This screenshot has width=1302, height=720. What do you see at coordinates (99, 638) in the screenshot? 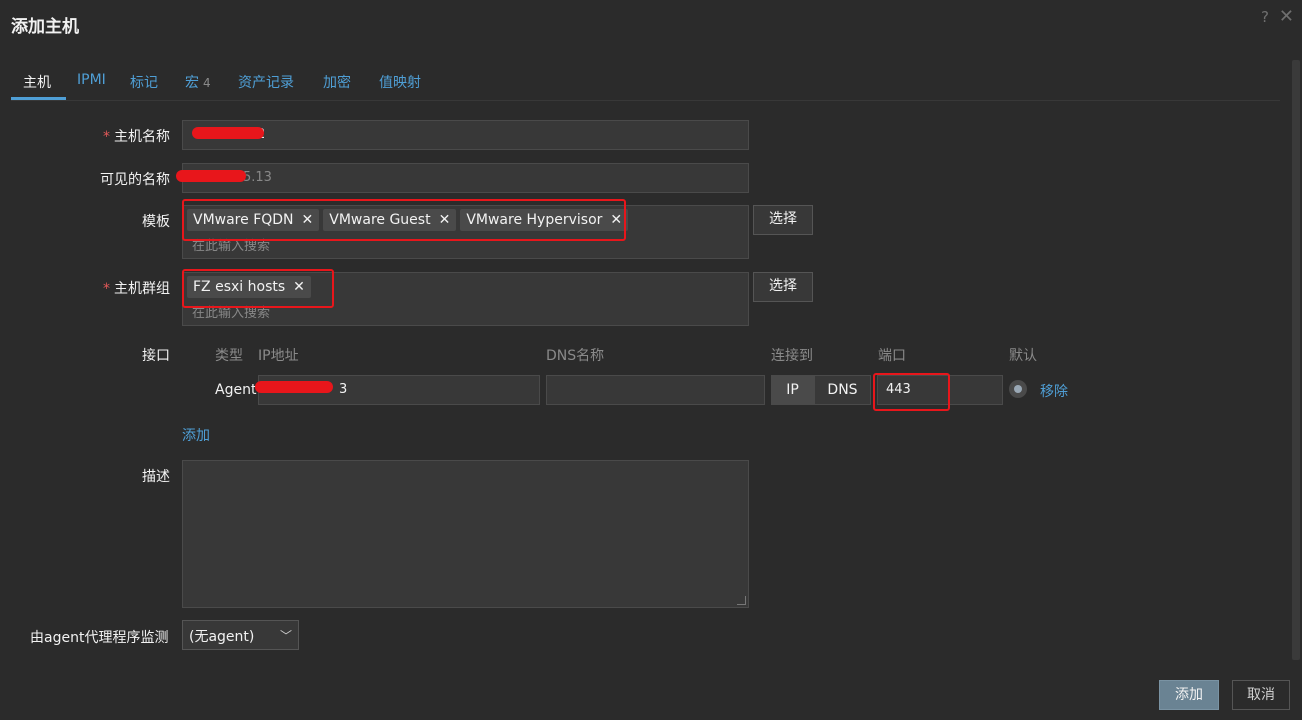
I see `monitored-by-proxy-label: 由agent代理程序监测` at bounding box center [99, 638].